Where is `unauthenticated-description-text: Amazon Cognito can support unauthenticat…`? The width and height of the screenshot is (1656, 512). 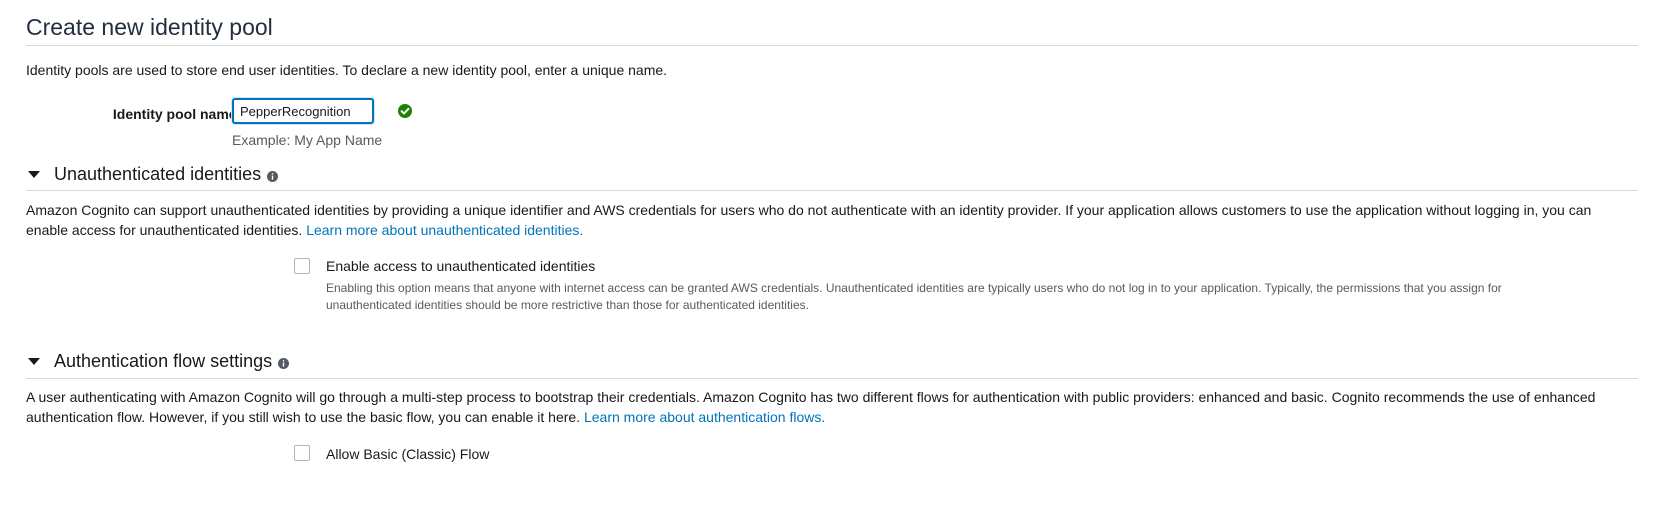 unauthenticated-description-text: Amazon Cognito can support unauthenticat… is located at coordinates (809, 220).